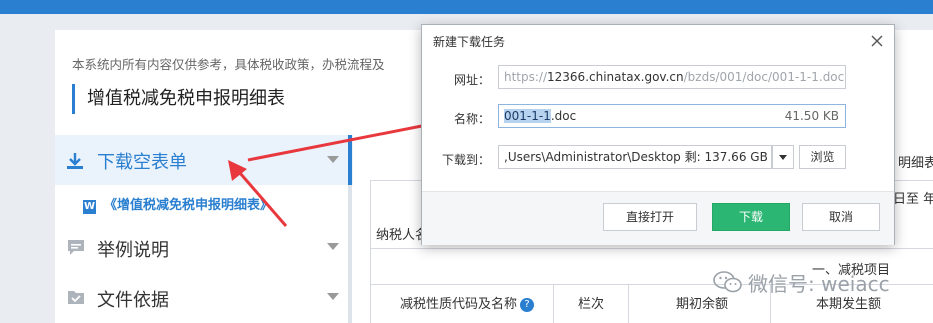 Image resolution: width=933 pixels, height=323 pixels. What do you see at coordinates (751, 217) in the screenshot?
I see `download-button: 下载` at bounding box center [751, 217].